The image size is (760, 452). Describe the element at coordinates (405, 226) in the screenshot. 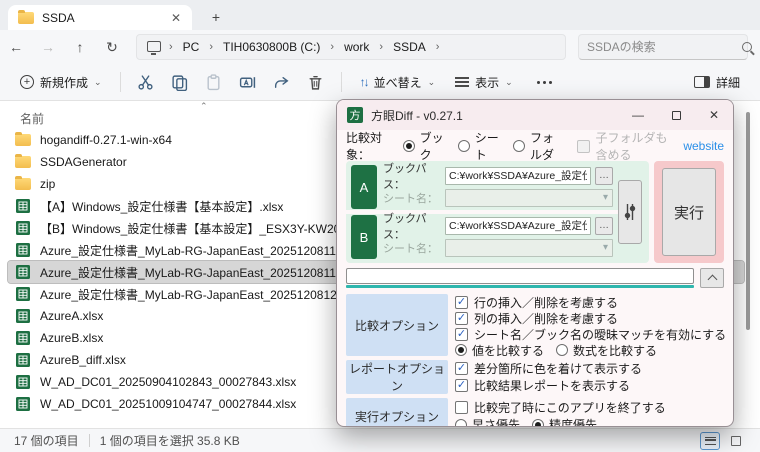

I see `book-b-path-label: ブックパス：` at that location.